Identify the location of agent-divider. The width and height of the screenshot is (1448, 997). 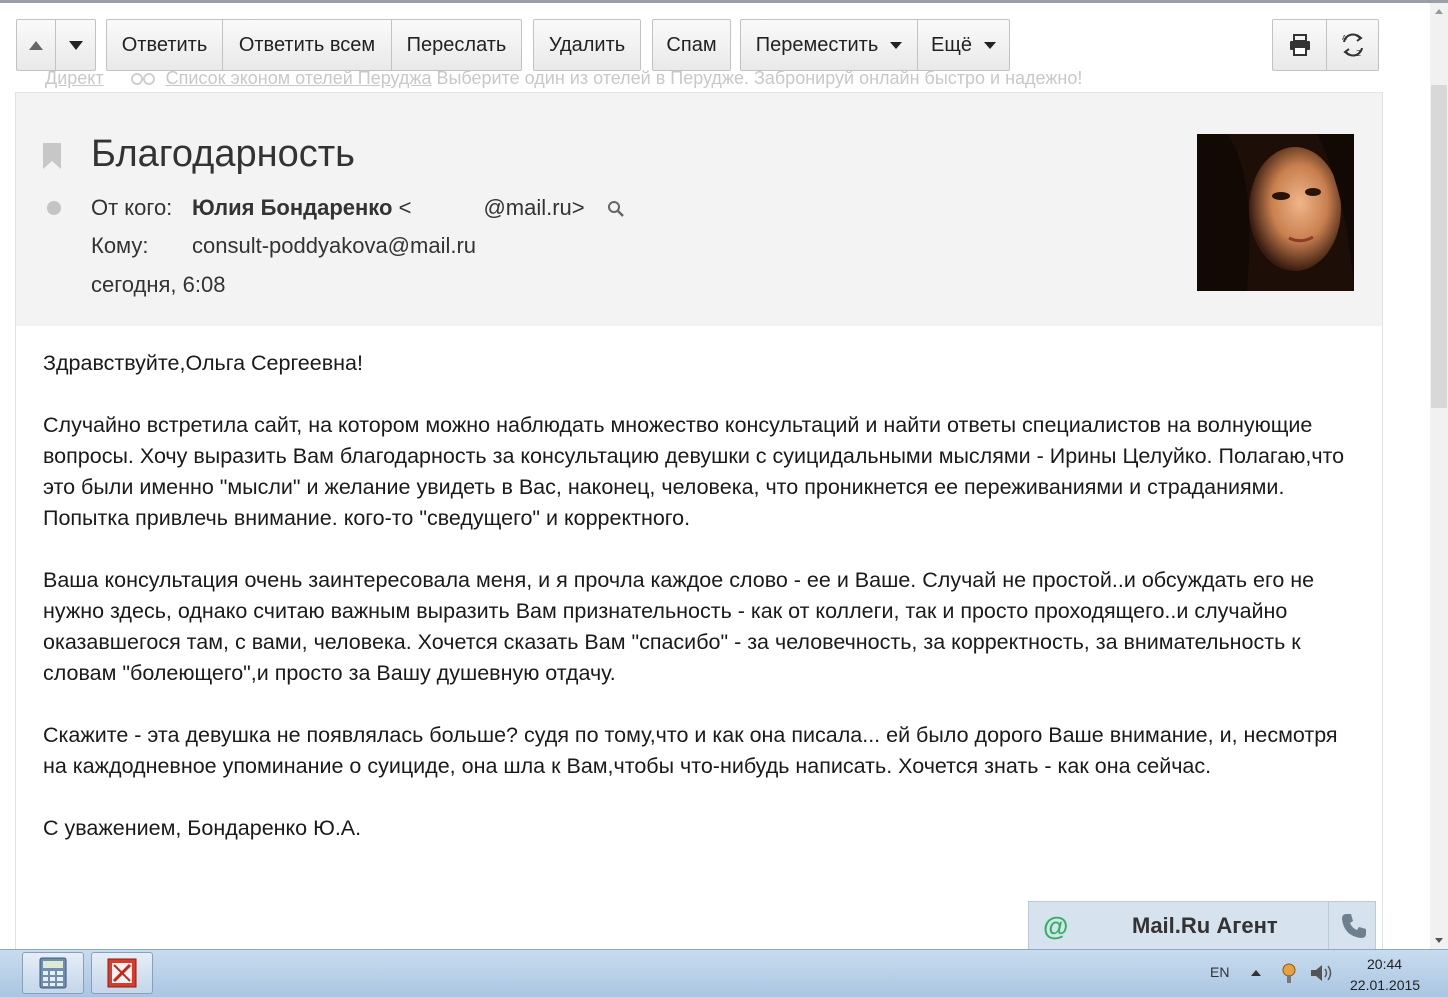
(1328, 926).